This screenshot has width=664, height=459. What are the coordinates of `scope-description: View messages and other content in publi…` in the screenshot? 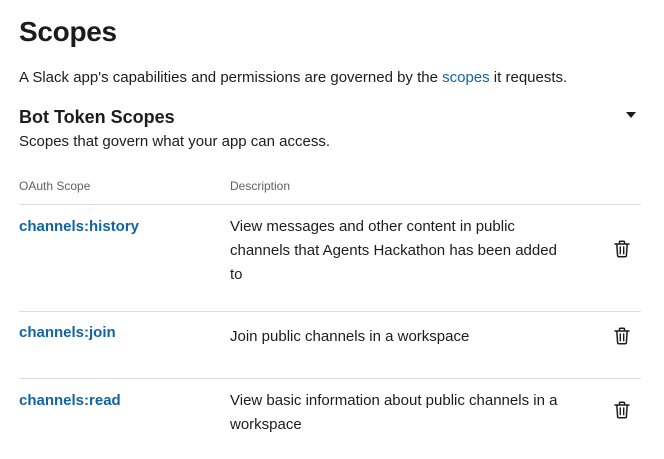 It's located at (393, 250).